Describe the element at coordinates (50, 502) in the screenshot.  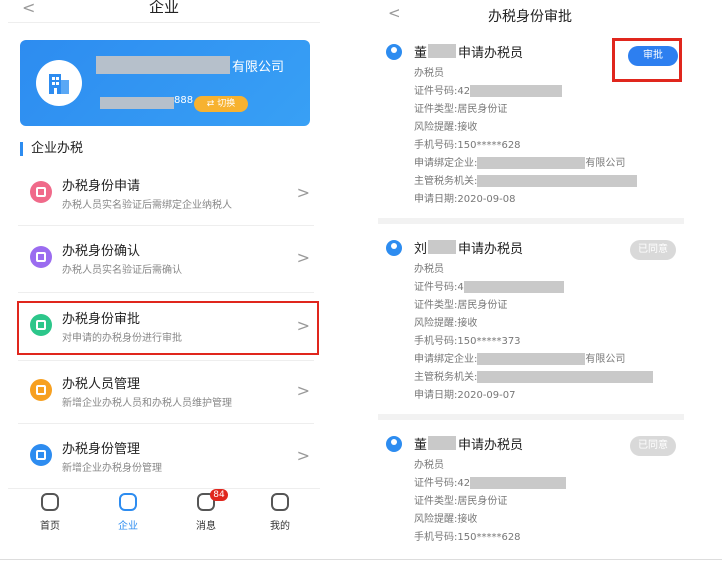
I see `home-icon` at that location.